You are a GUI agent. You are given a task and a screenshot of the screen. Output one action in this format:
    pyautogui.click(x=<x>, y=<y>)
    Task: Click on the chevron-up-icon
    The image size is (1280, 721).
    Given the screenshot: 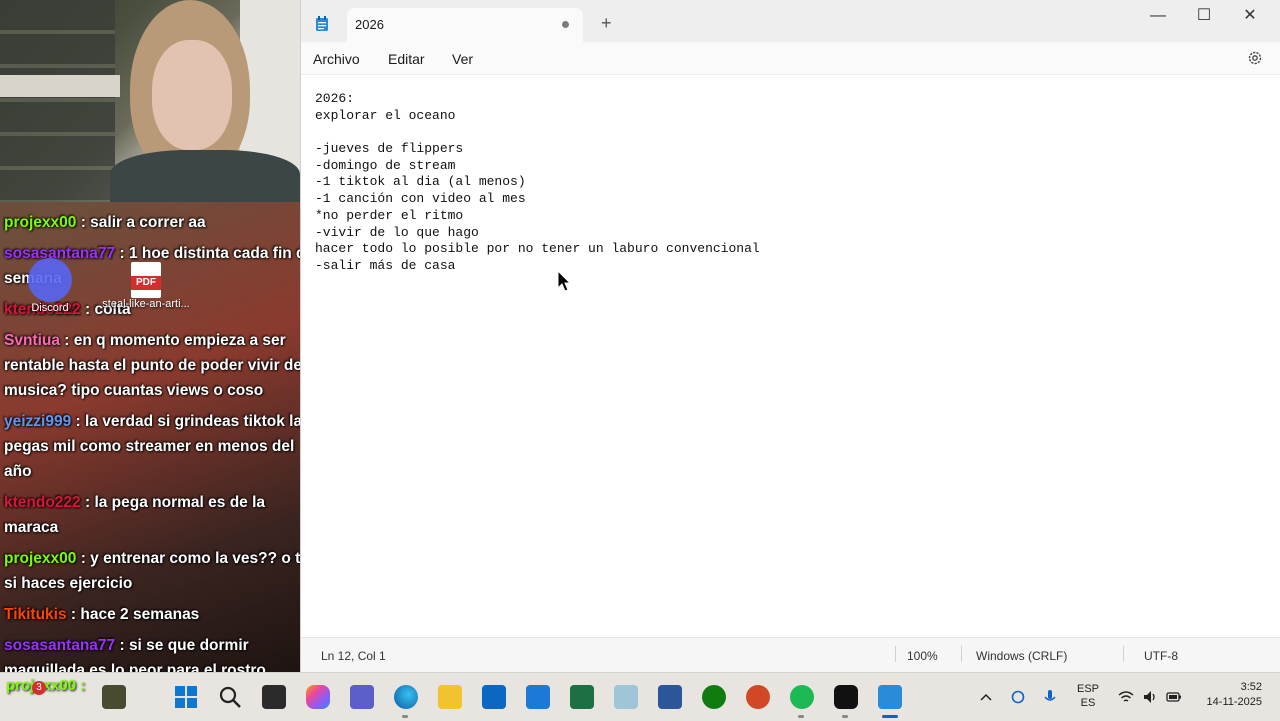 What is the action you would take?
    pyautogui.click(x=986, y=697)
    